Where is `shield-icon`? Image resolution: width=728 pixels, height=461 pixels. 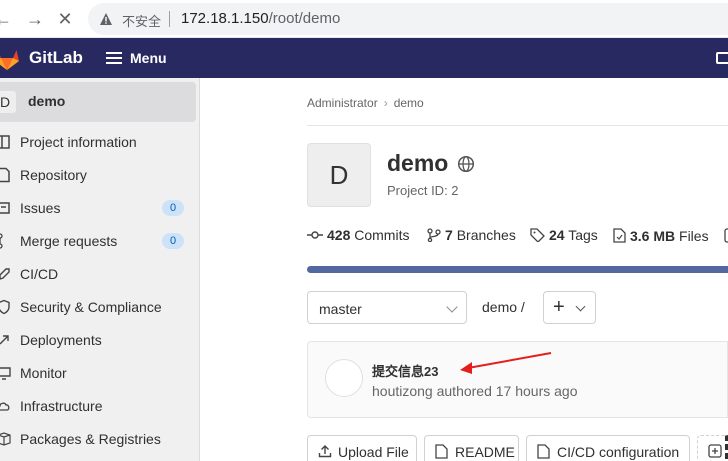
shield-icon is located at coordinates (5, 307).